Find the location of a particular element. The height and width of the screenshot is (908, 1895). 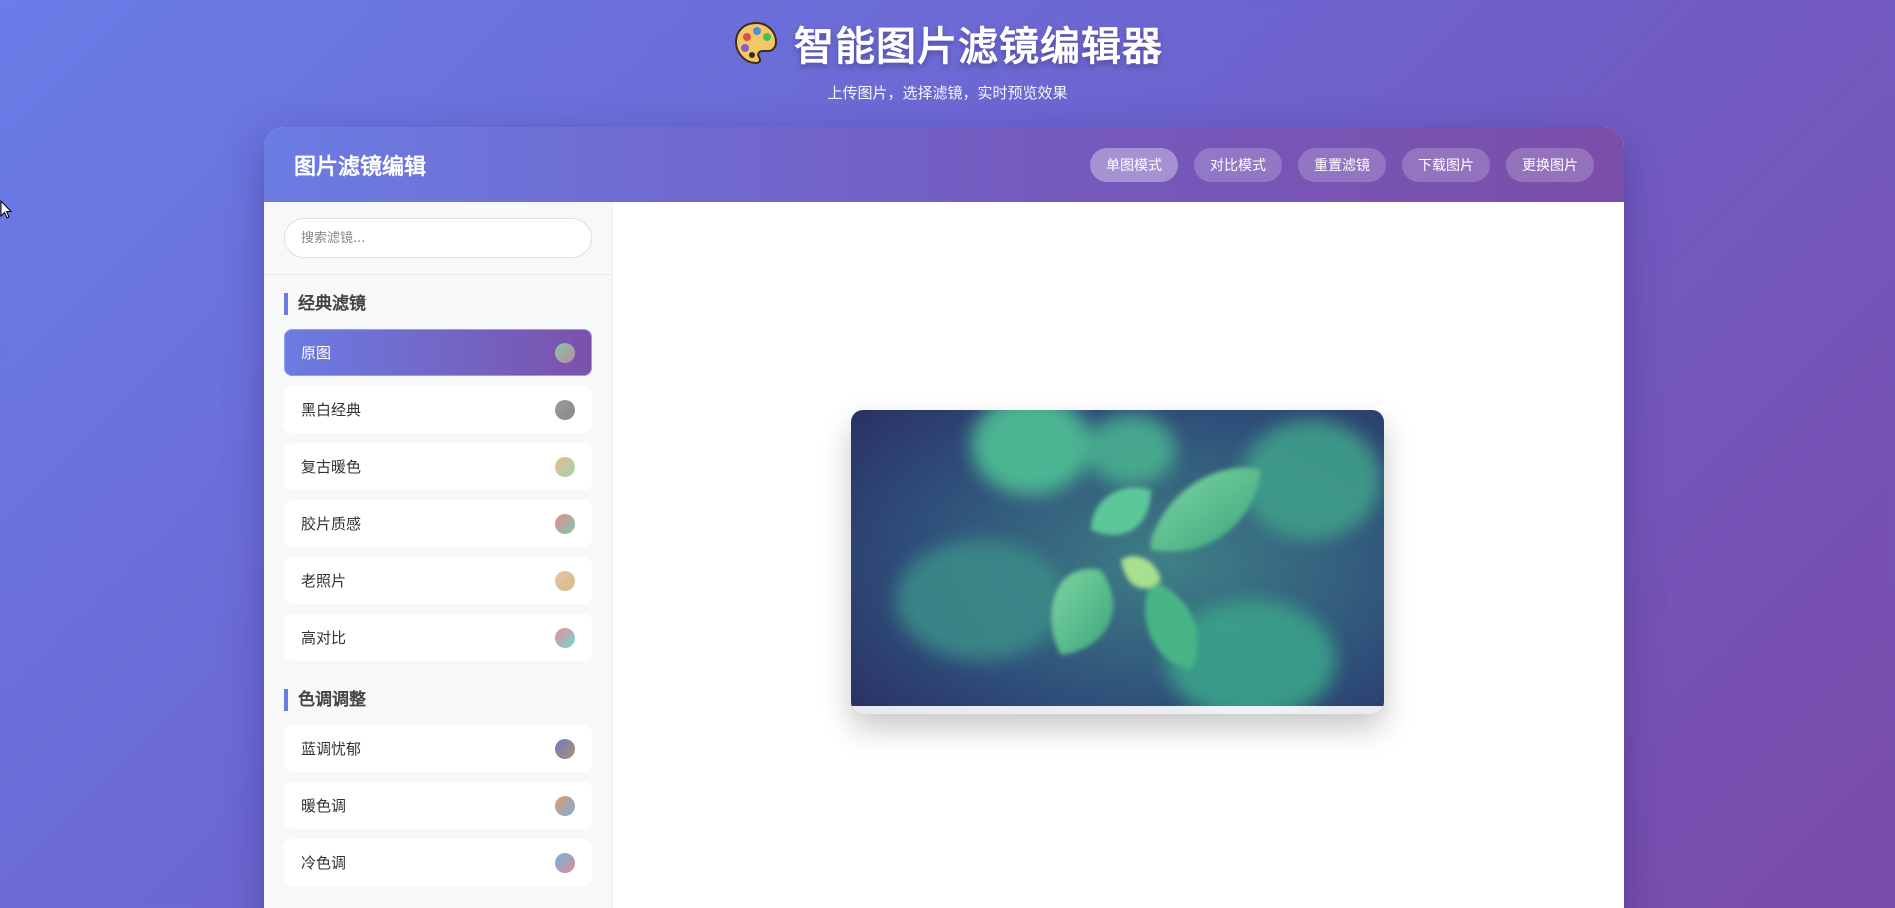

mint-leaves-image is located at coordinates (1117, 562).